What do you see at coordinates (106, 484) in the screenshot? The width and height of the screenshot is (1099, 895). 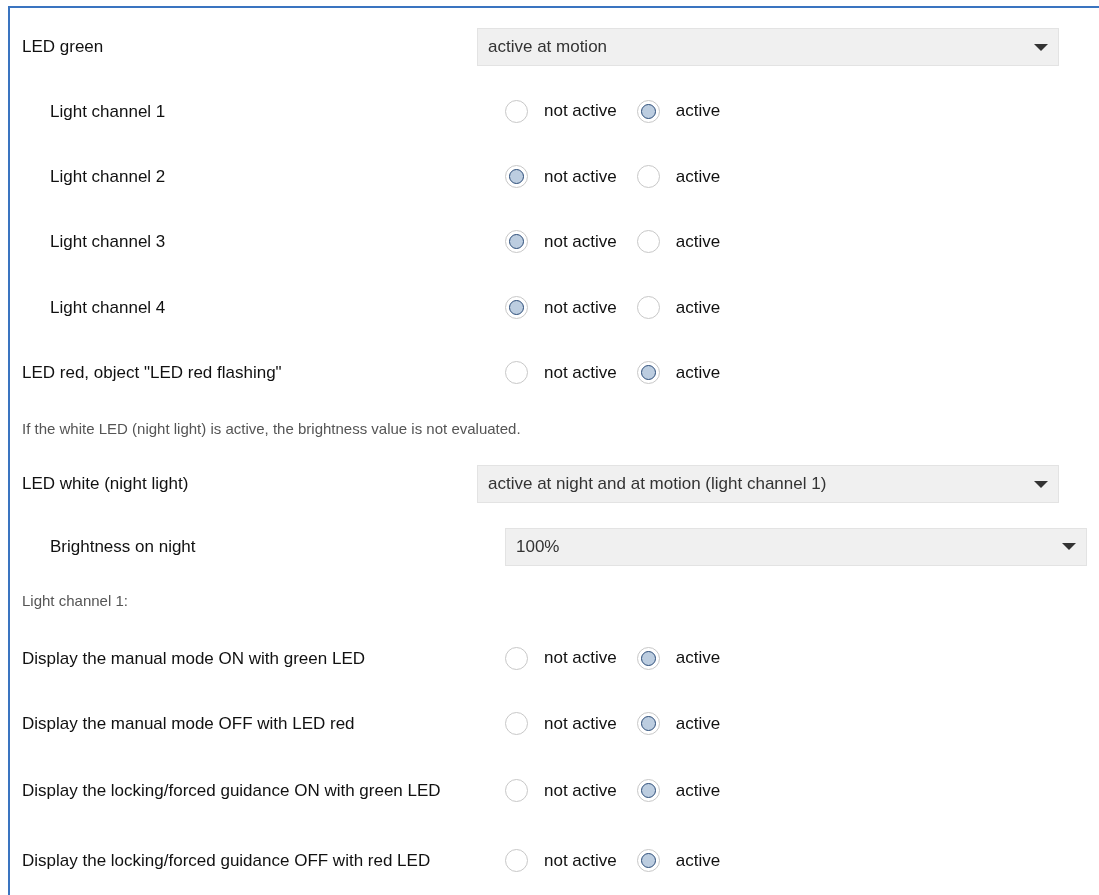 I see `field-label: LED white (night light)` at bounding box center [106, 484].